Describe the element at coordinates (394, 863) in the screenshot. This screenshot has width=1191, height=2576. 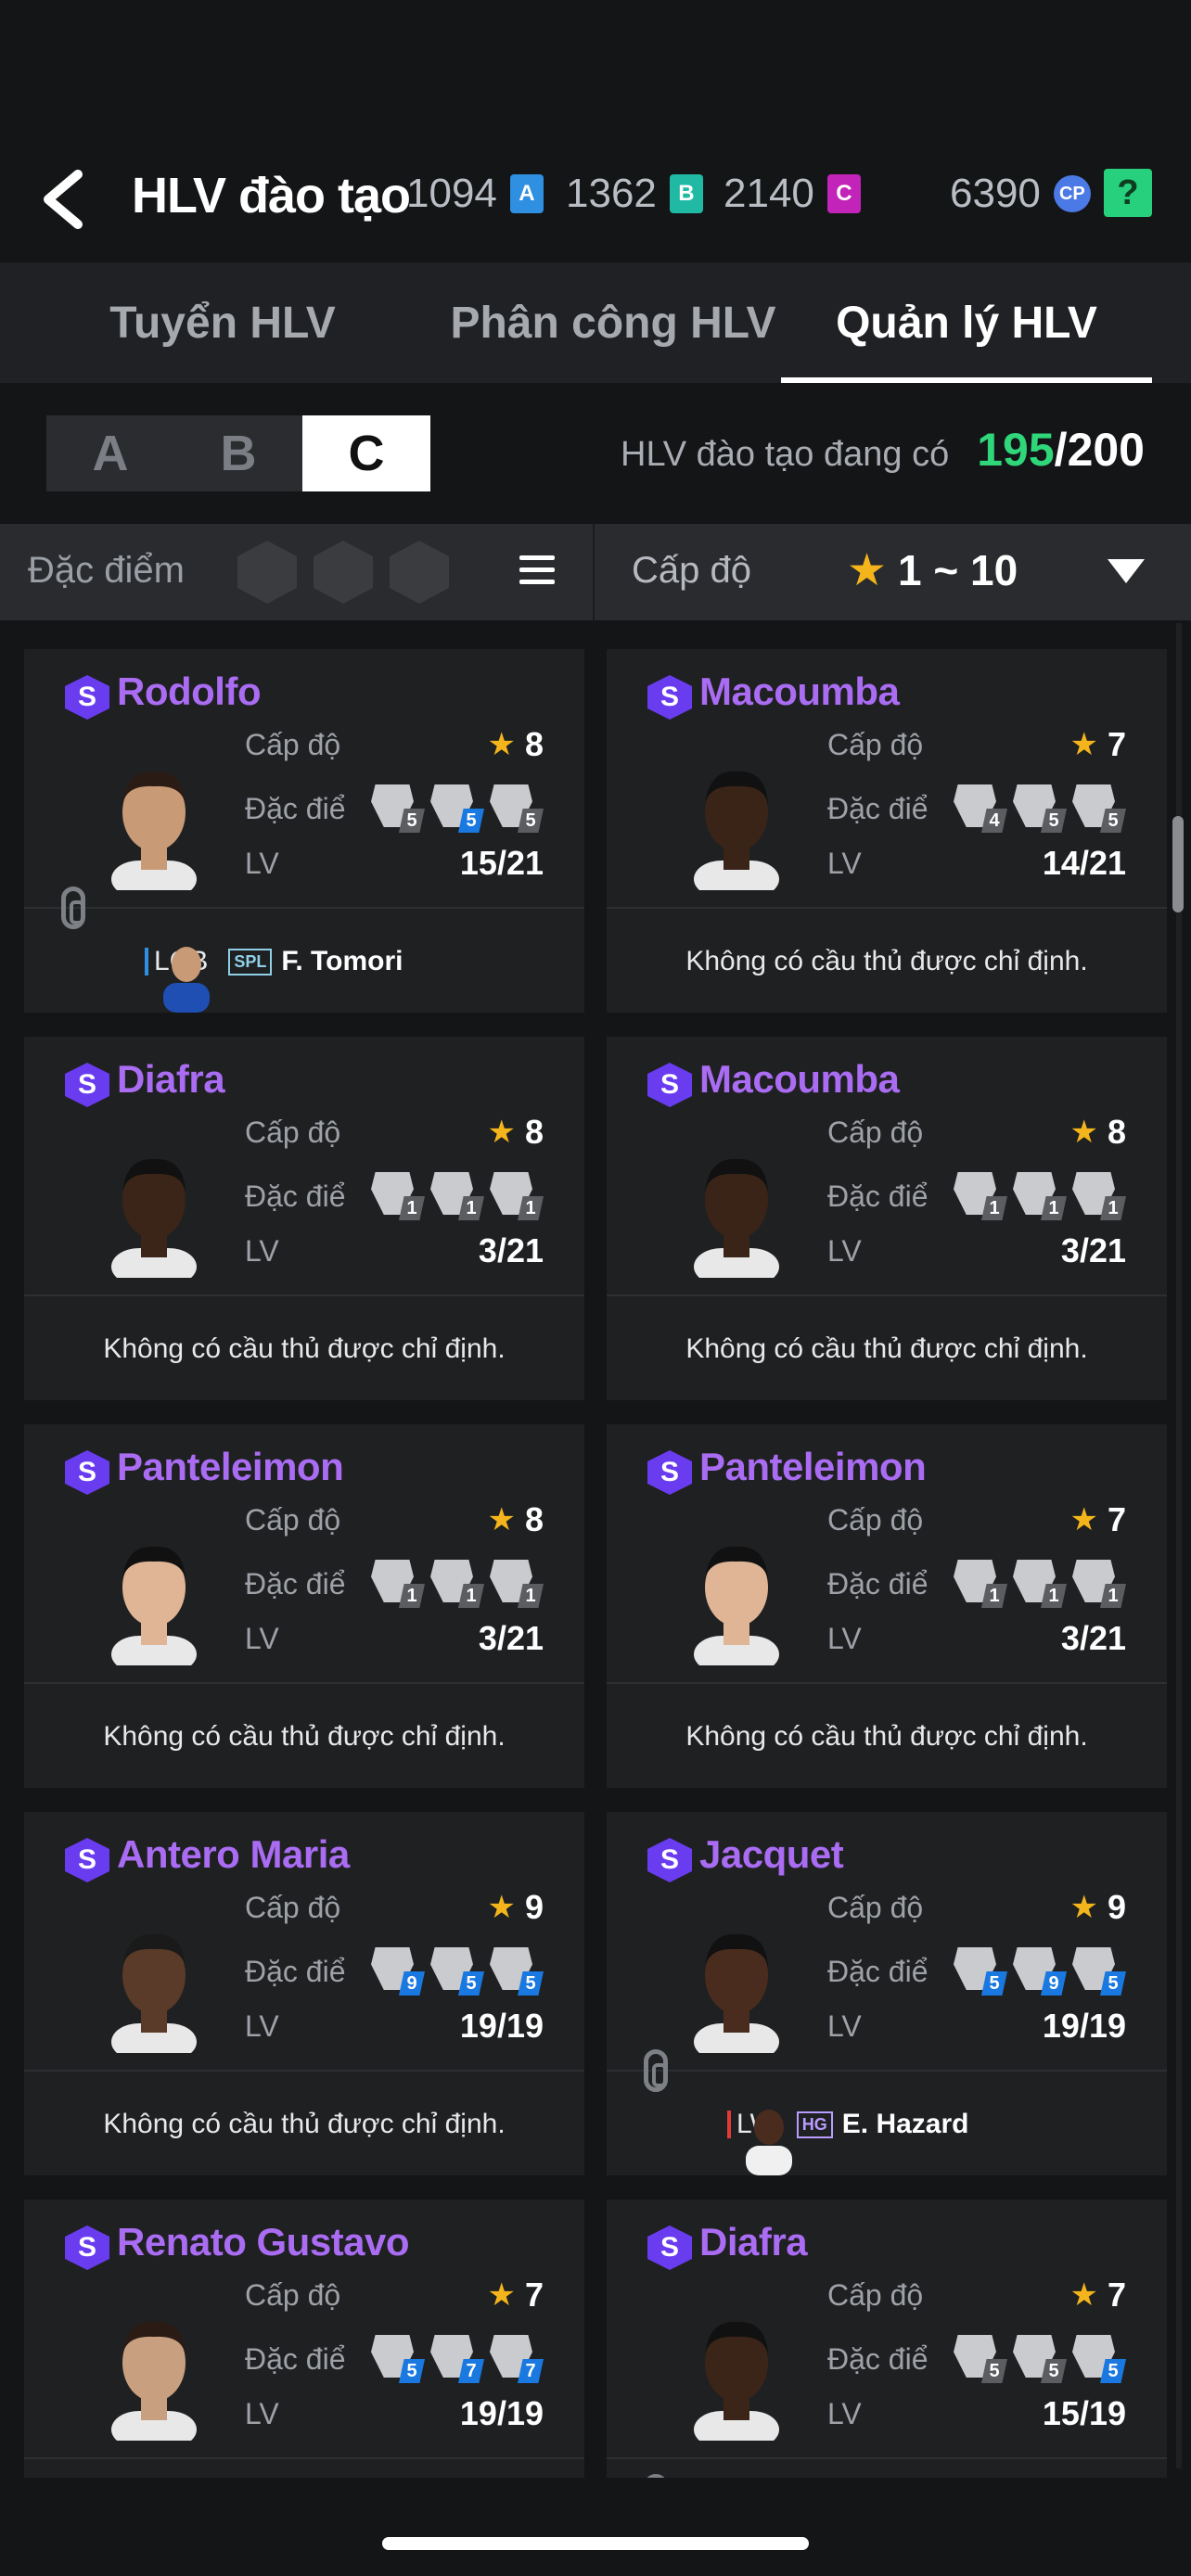
I see `lv-row: LV 15/21` at that location.